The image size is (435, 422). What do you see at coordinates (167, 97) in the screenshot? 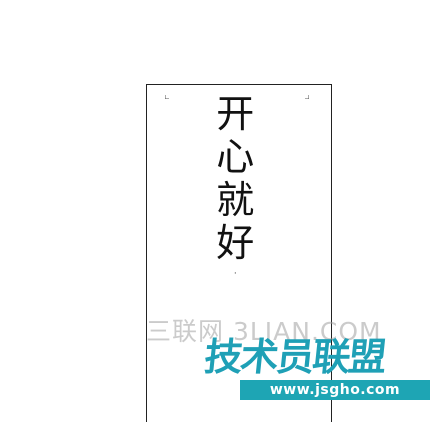
I see `corner-mark-top-left` at bounding box center [167, 97].